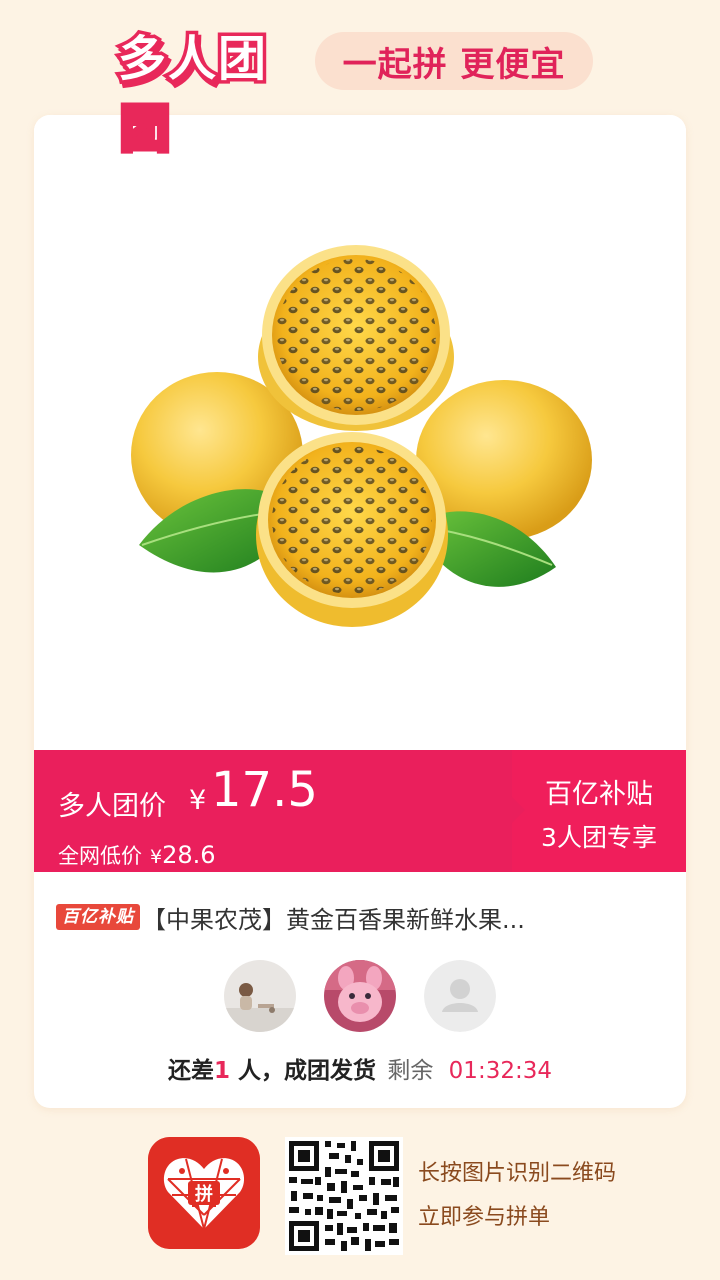  Describe the element at coordinates (500, 1071) in the screenshot. I see `countdown-timer: 01:32:34` at that location.